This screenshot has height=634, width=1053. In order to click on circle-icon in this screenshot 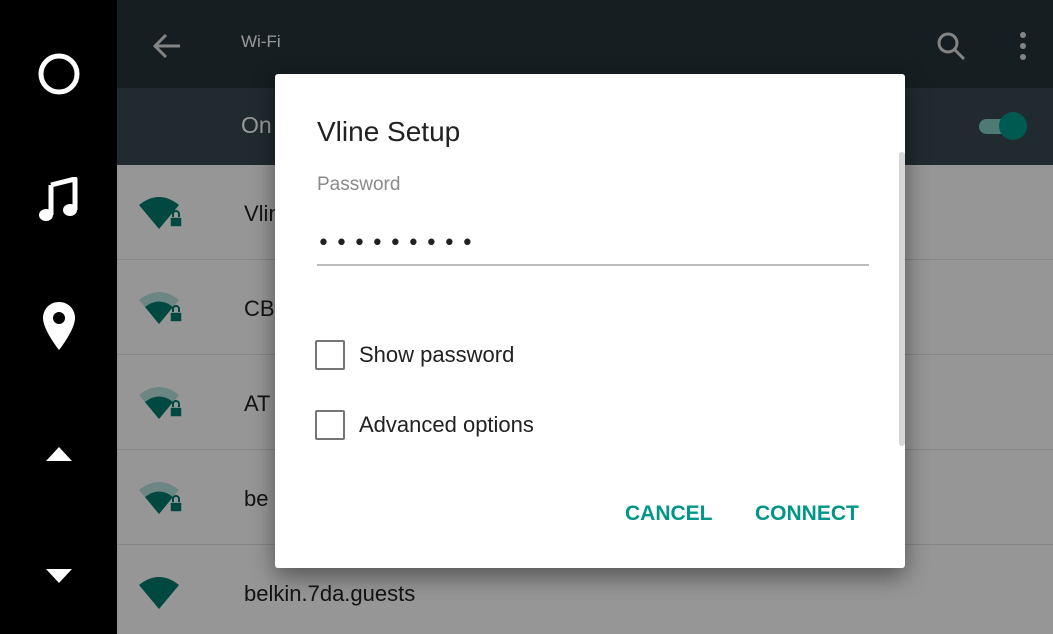, I will do `click(58, 74)`.